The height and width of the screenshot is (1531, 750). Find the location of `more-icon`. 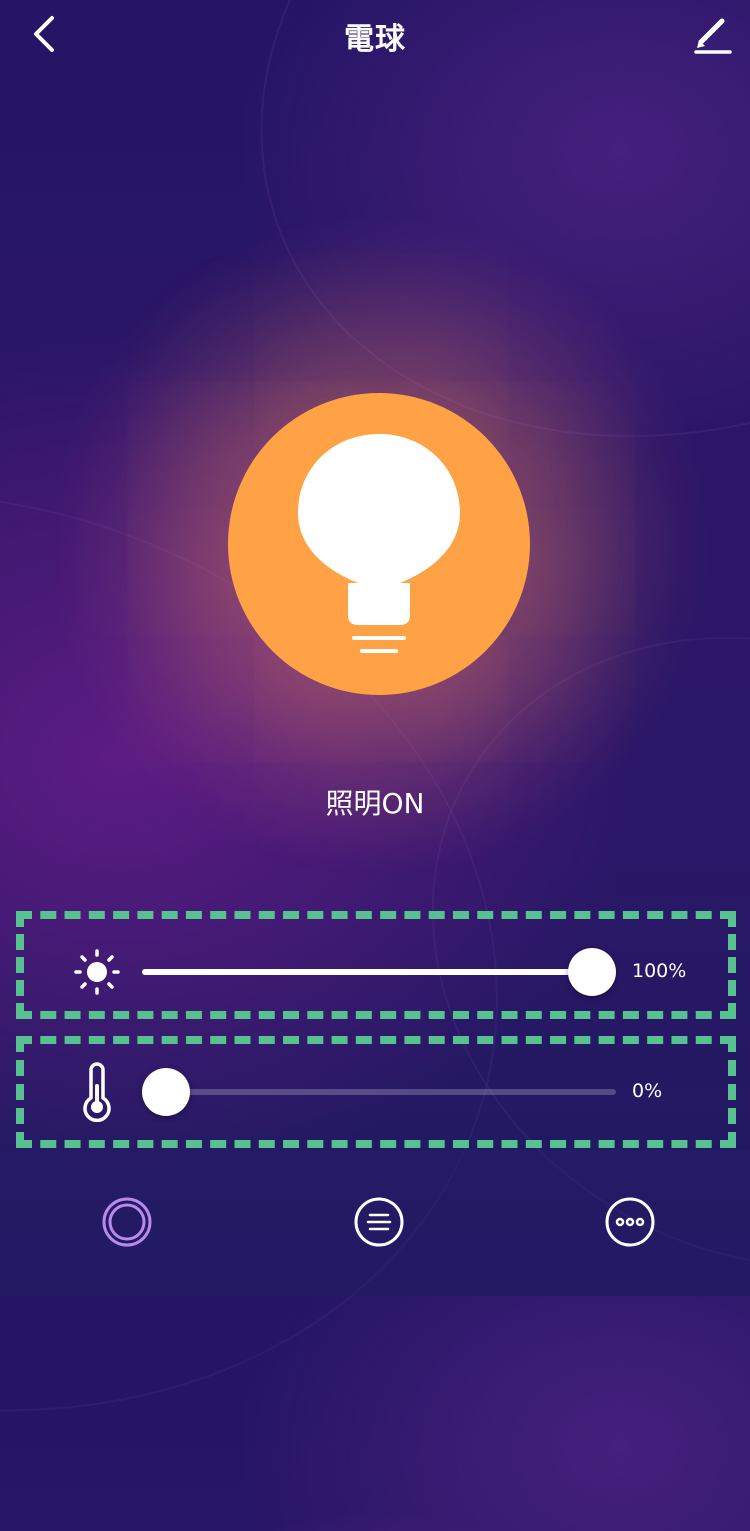

more-icon is located at coordinates (630, 1222).